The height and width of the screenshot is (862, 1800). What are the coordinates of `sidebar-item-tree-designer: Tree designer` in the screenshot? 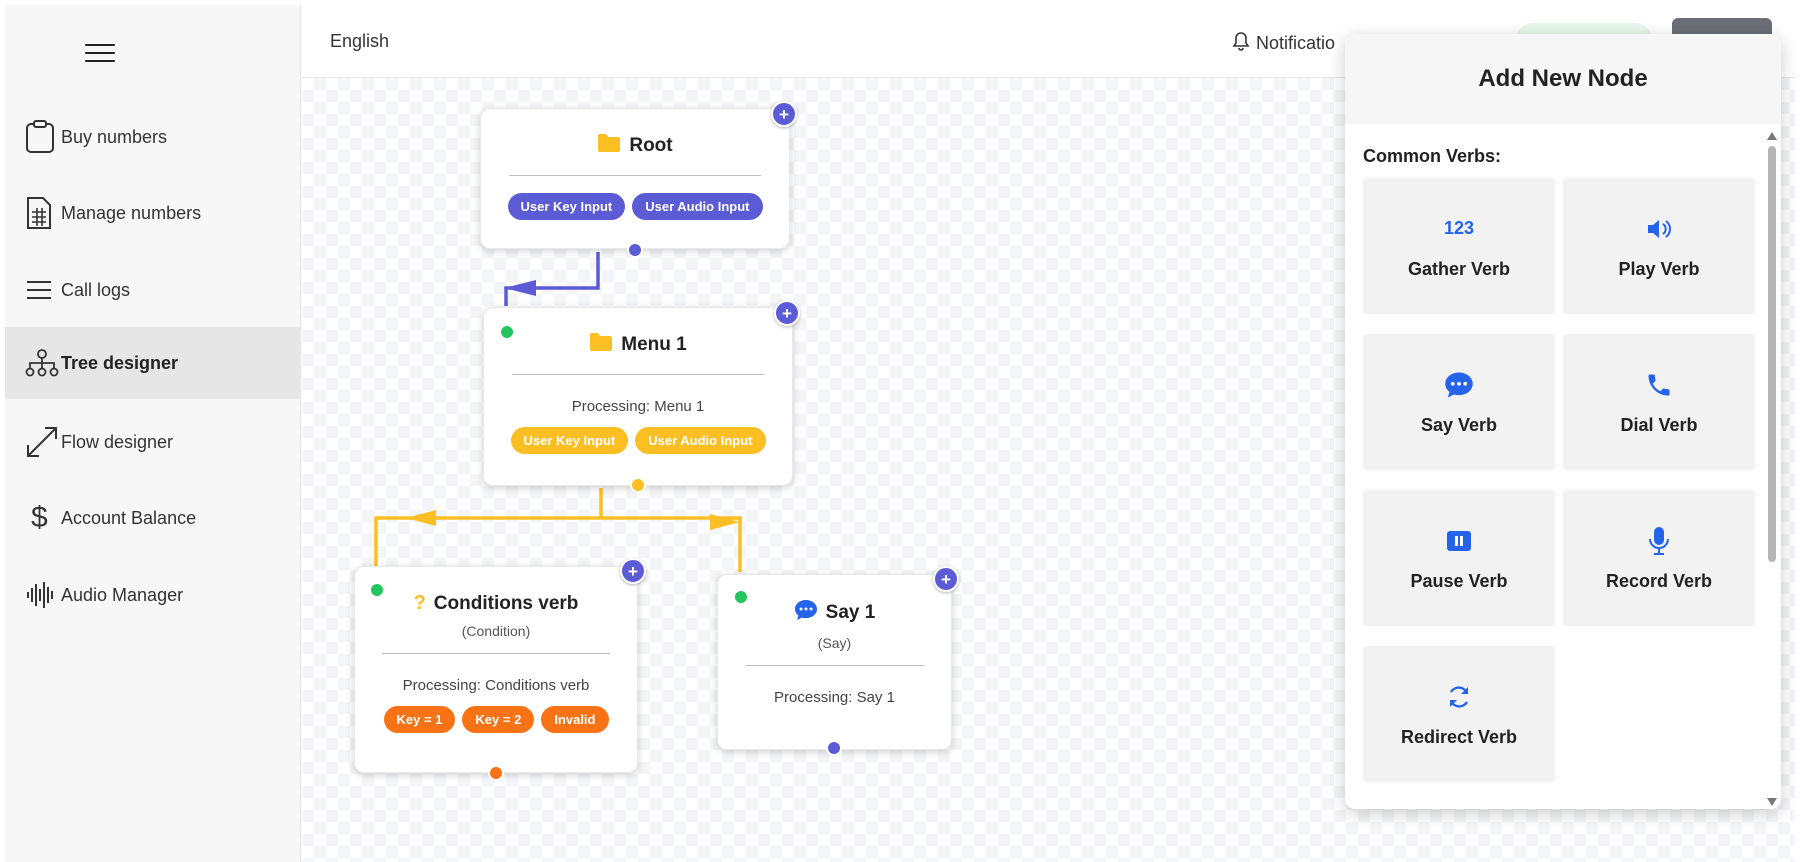 It's located at (153, 363).